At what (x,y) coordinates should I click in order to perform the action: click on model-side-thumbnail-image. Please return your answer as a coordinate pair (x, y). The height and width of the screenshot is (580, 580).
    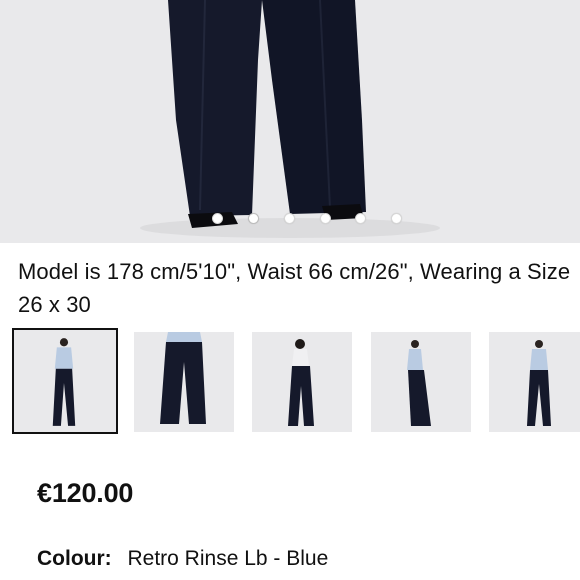
    Looking at the image, I should click on (421, 382).